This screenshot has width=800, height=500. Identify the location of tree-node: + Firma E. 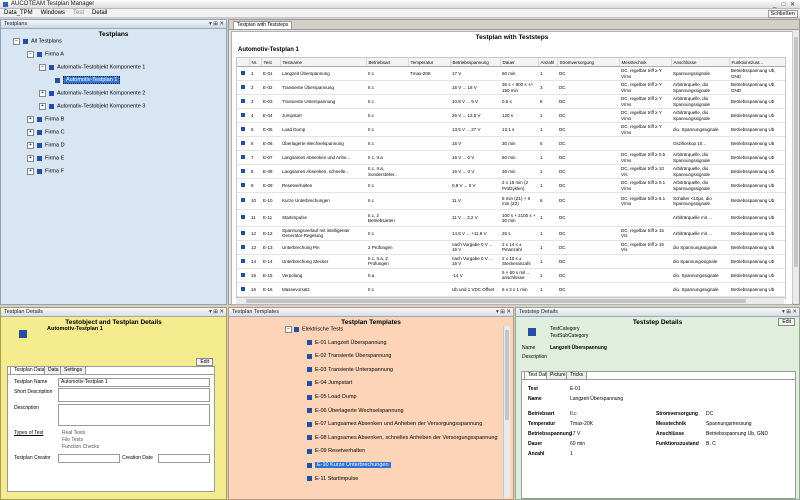
(45, 158).